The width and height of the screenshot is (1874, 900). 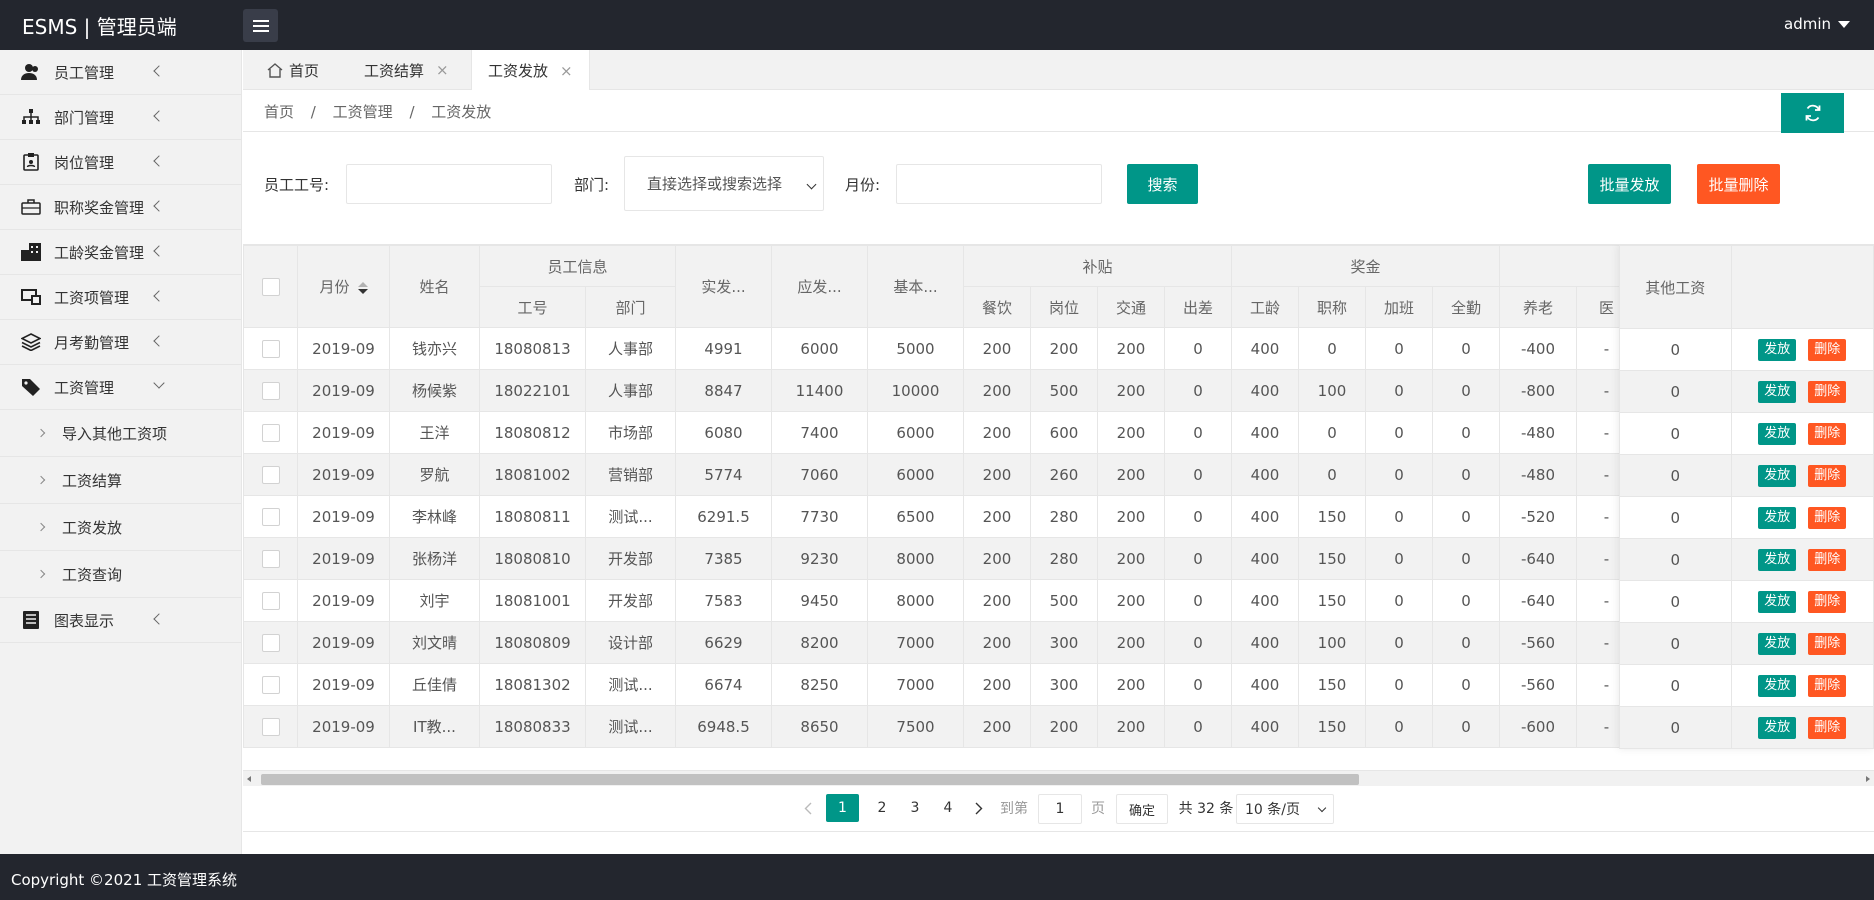 What do you see at coordinates (1812, 113) in the screenshot?
I see `refresh-button` at bounding box center [1812, 113].